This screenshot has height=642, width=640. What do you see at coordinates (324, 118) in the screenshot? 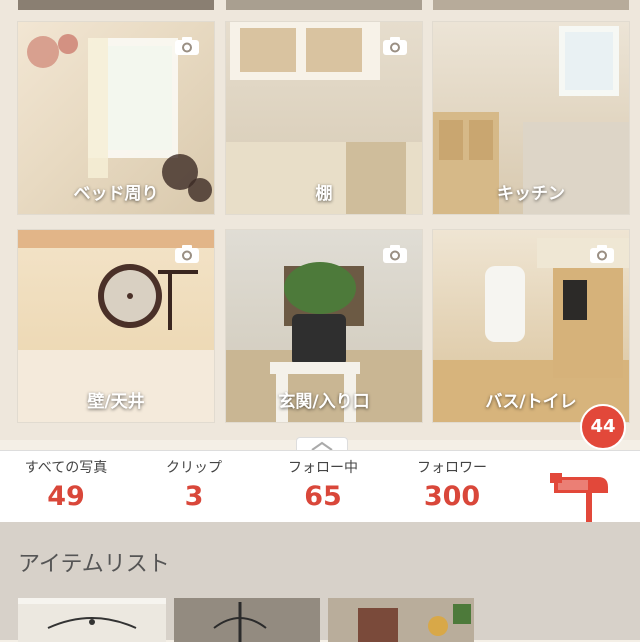
I see `tile-shelf: 棚` at bounding box center [324, 118].